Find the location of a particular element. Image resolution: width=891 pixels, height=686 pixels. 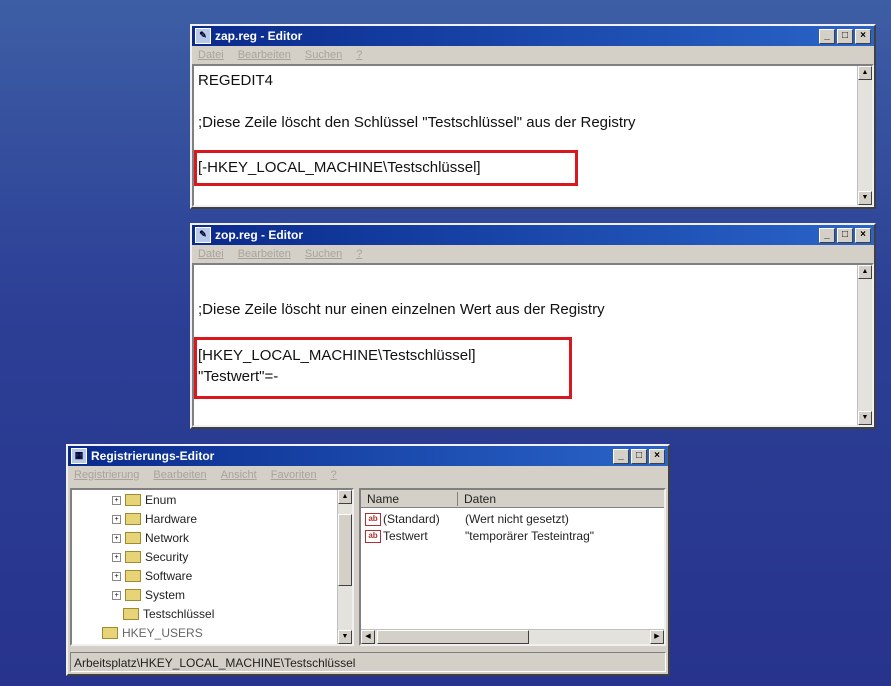

tree-item-security: + Security is located at coordinates (150, 557).